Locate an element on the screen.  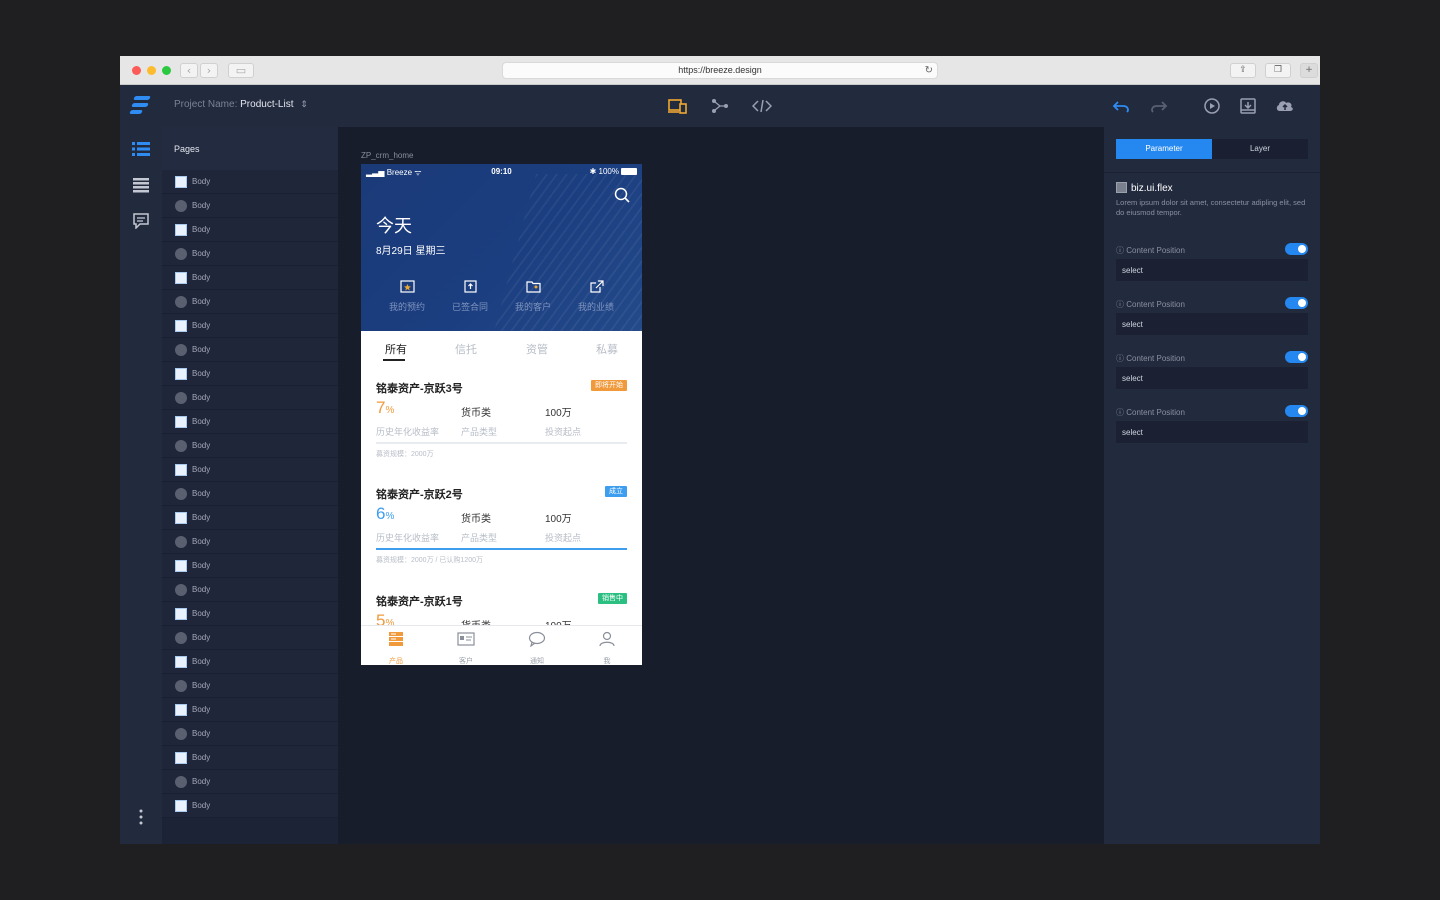
products-icon is located at coordinates (396, 639).